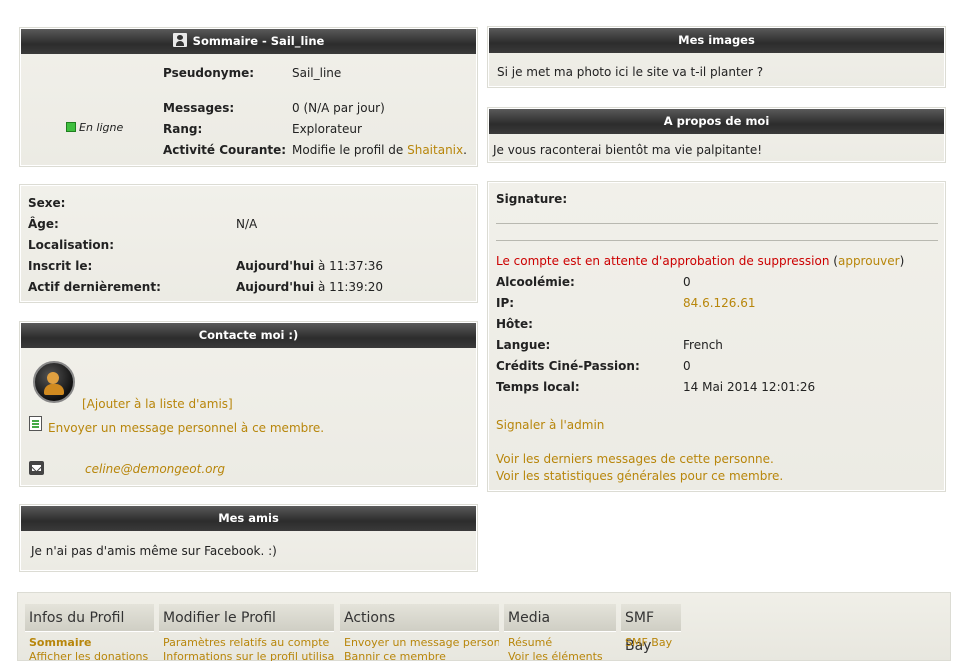  I want to click on activite-value: Modifie le profil de Shaitanix., so click(379, 150).